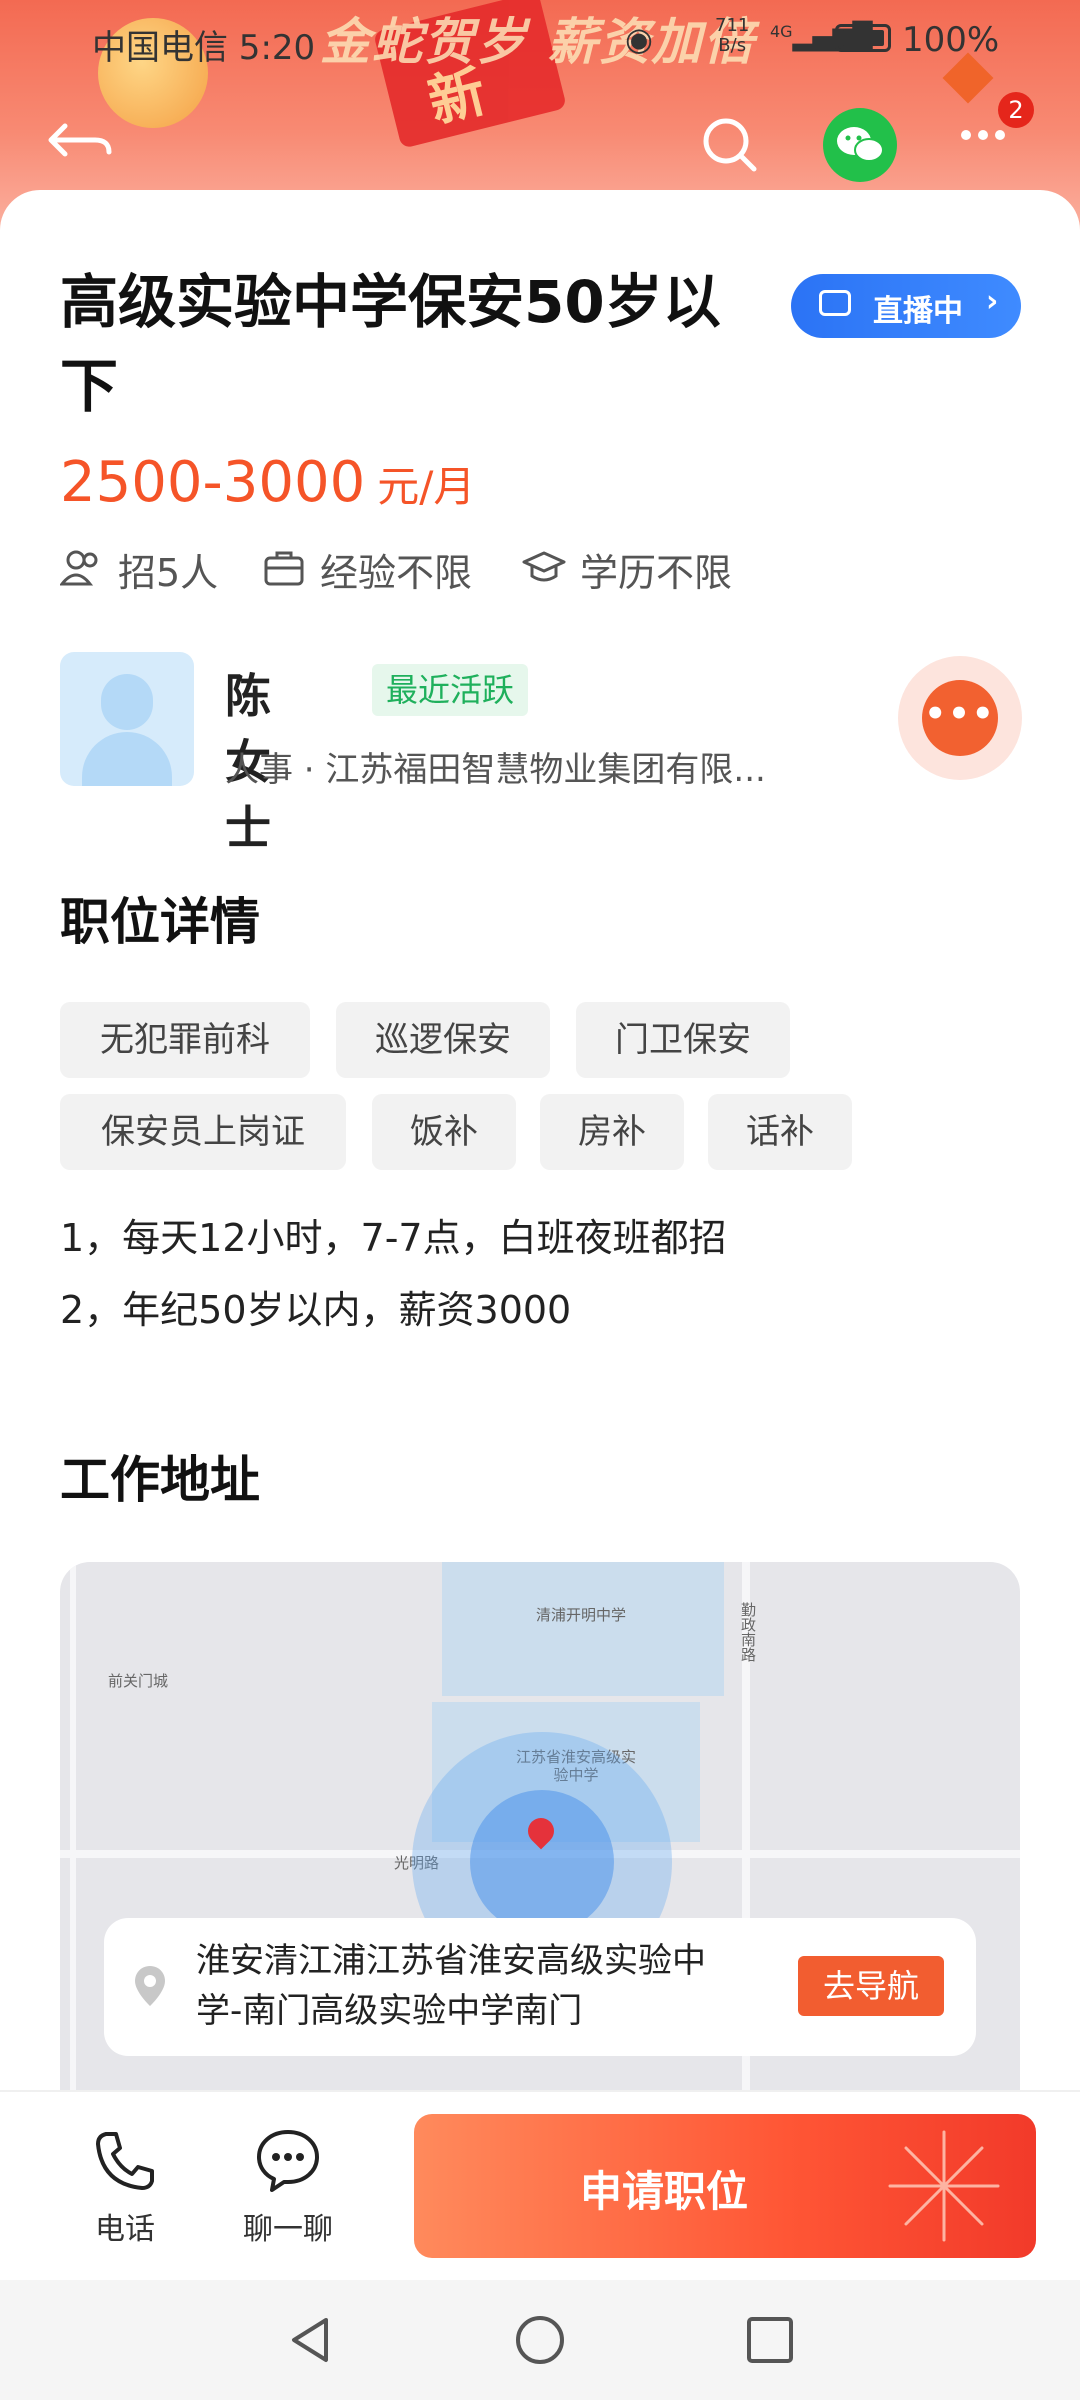 The width and height of the screenshot is (1080, 2400). I want to click on live-stream-button: 直播中 ›, so click(906, 306).